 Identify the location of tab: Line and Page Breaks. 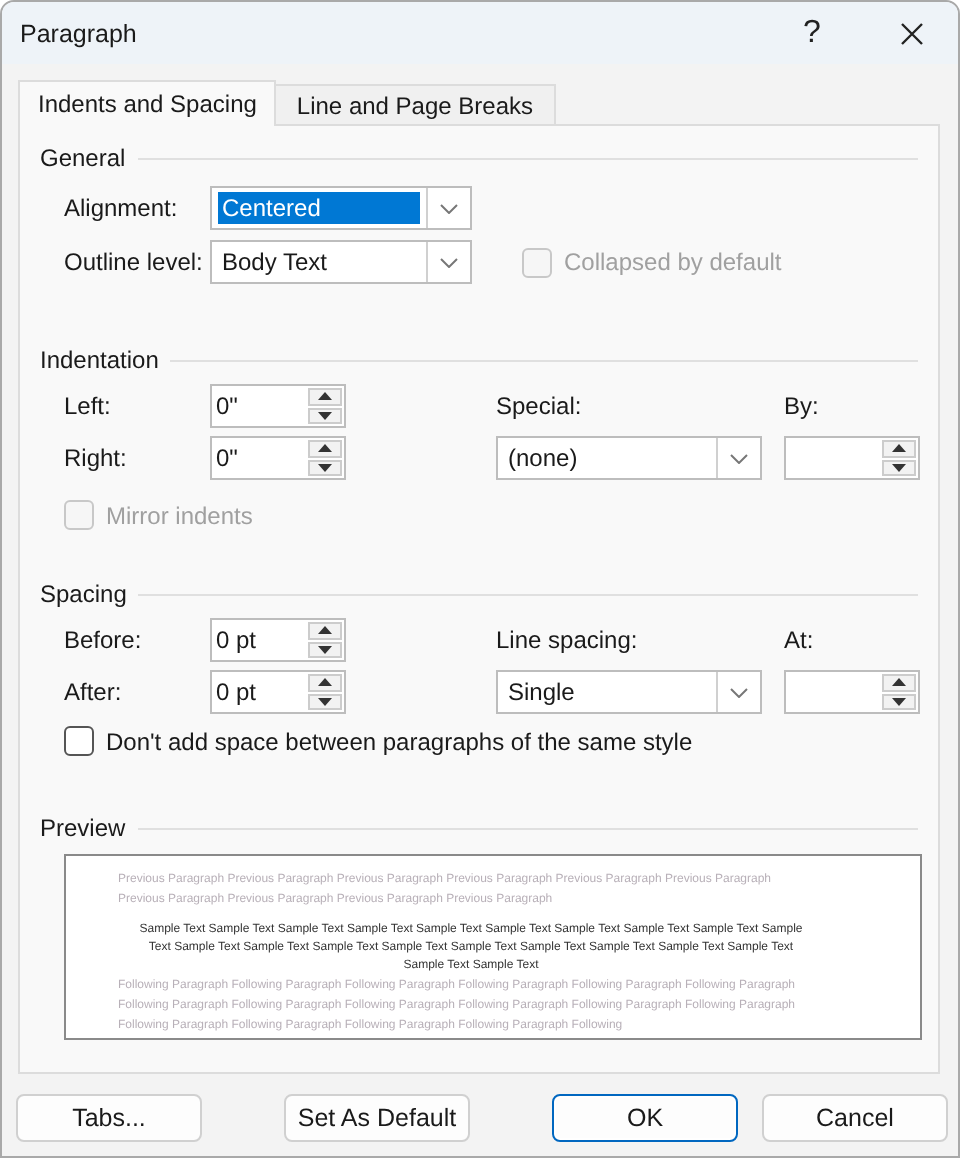
(415, 104).